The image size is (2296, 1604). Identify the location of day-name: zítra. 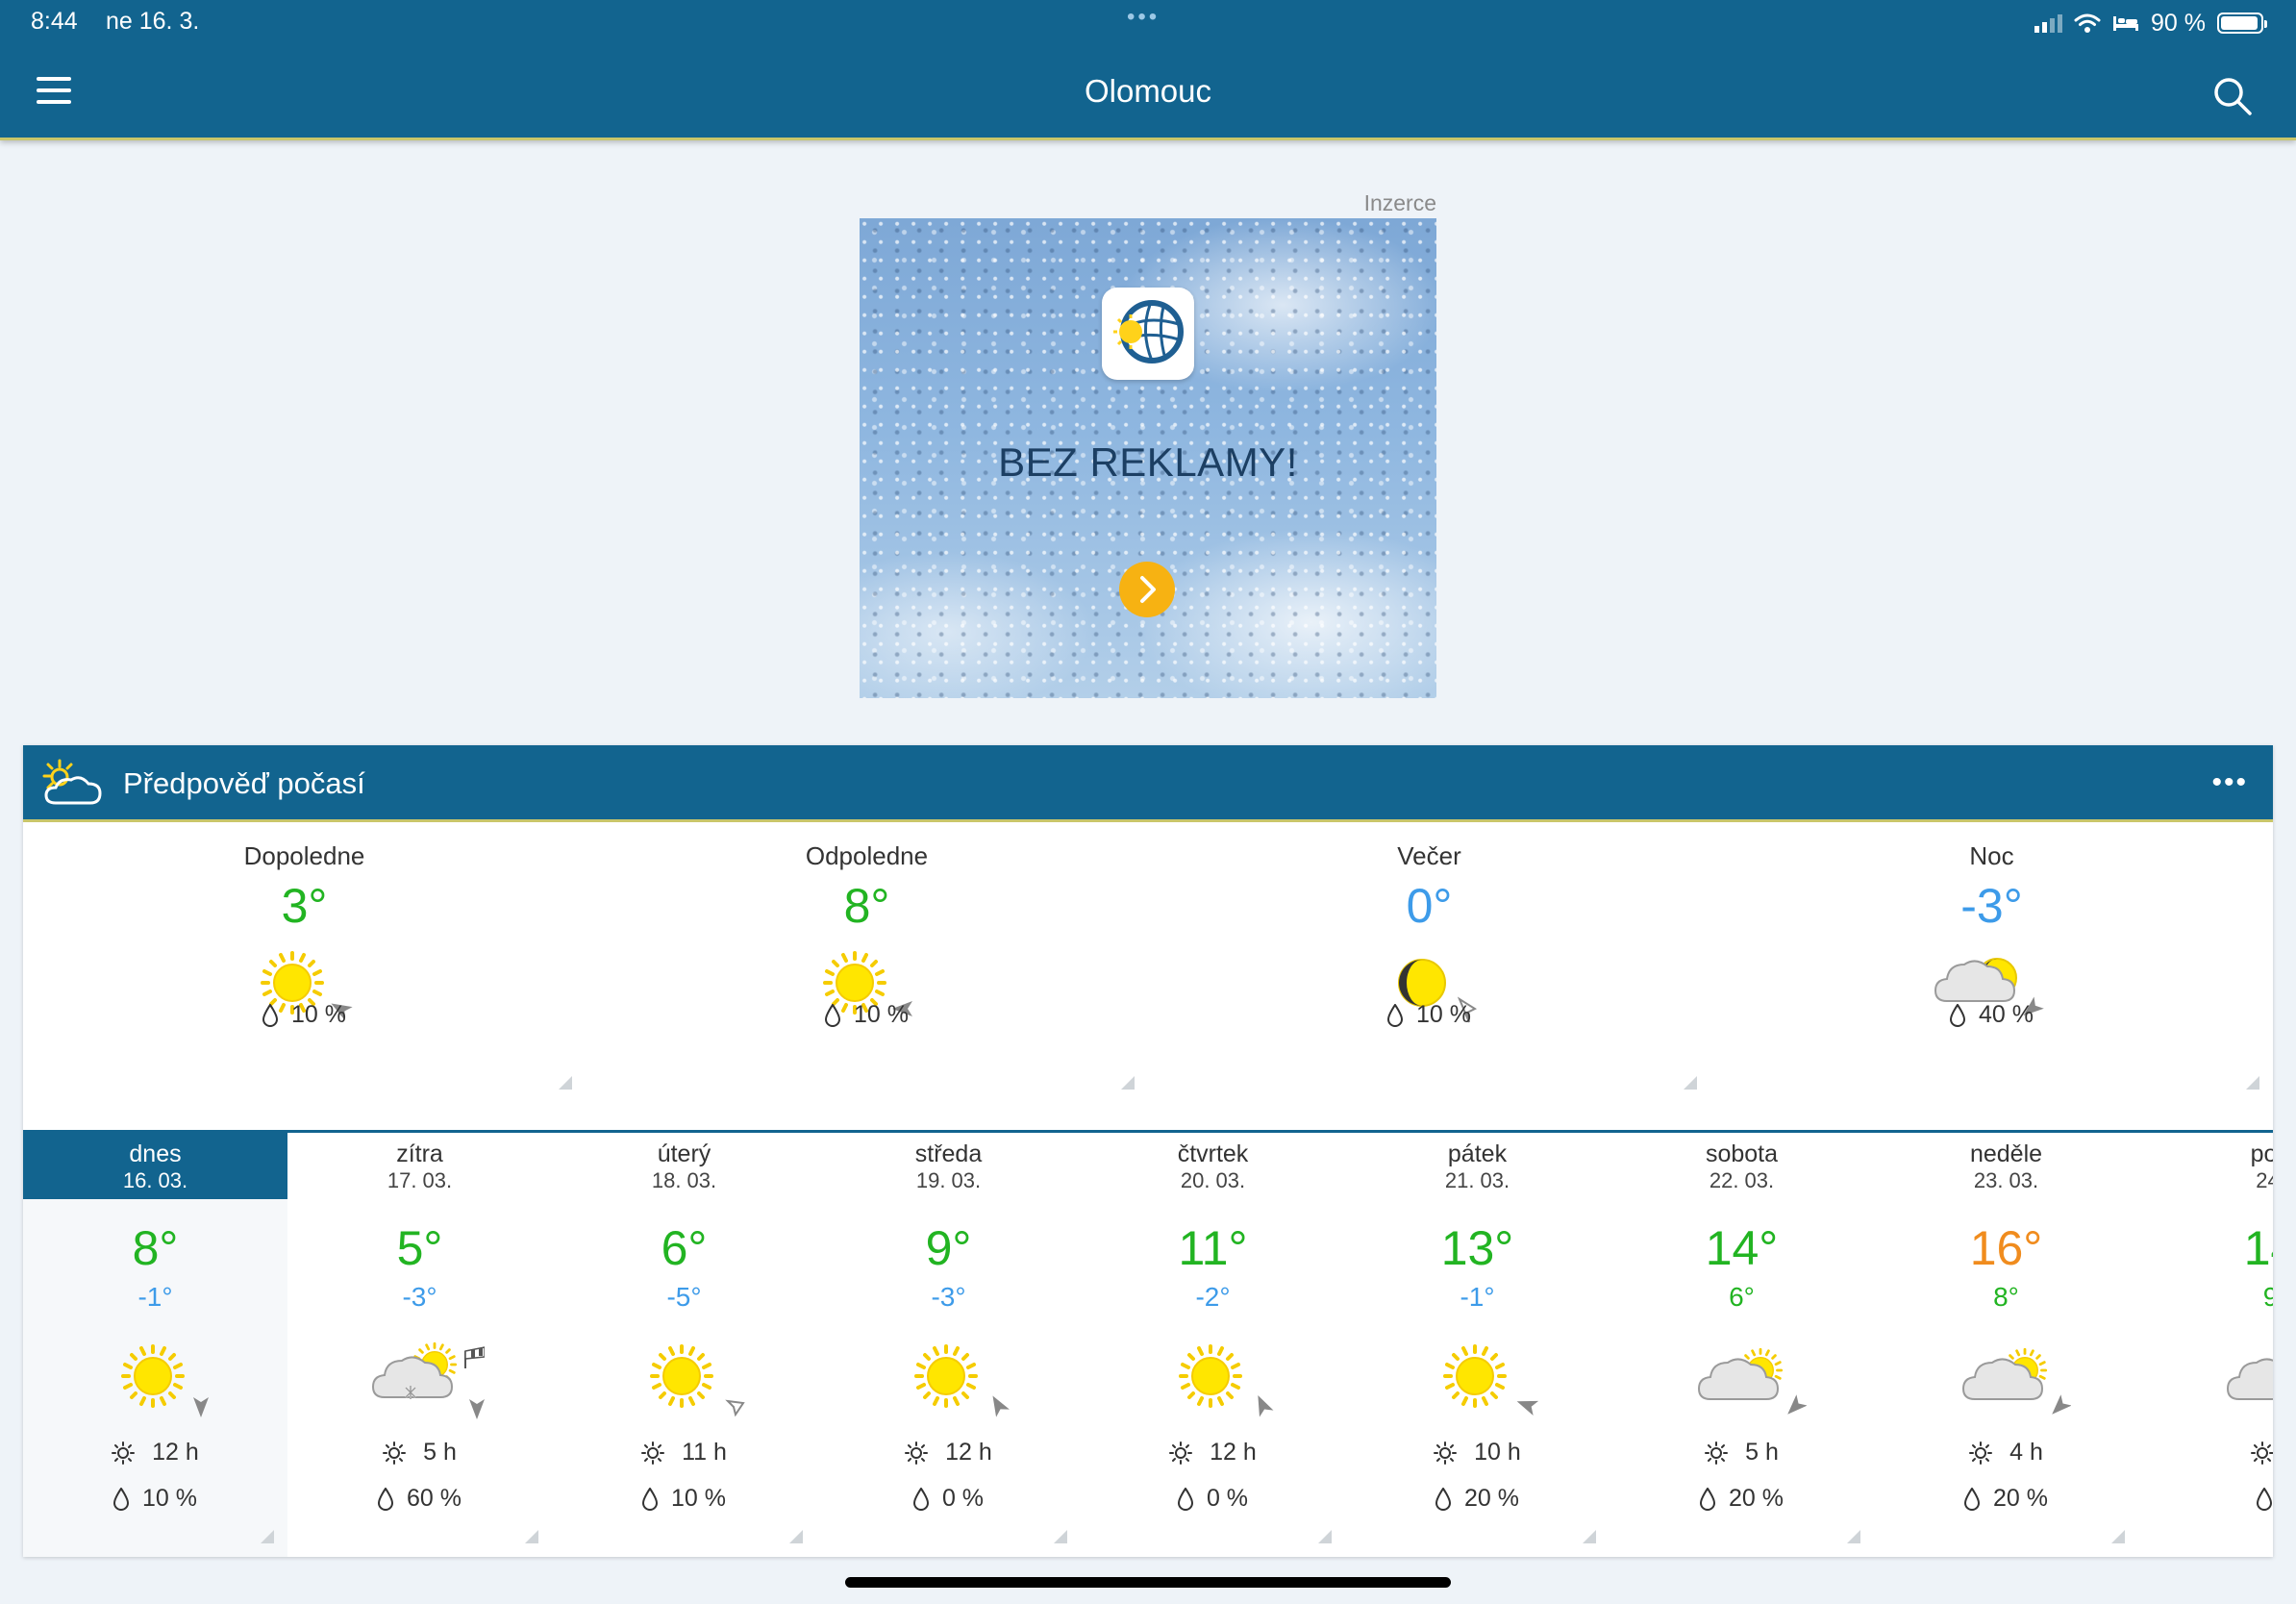
(419, 1153).